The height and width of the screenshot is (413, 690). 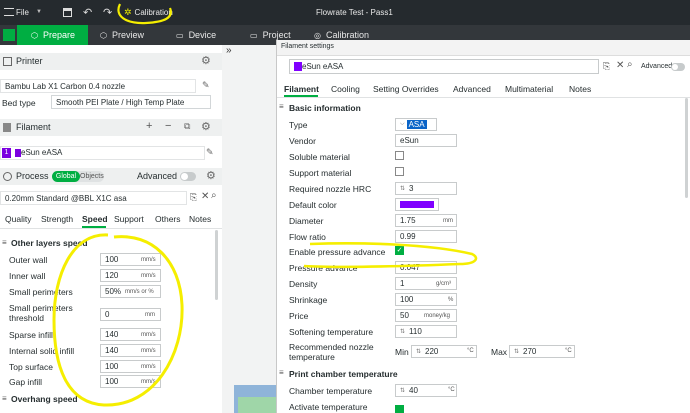 What do you see at coordinates (331, 352) in the screenshot?
I see `rec-nozzle-label: Recommended nozzle temperature` at bounding box center [331, 352].